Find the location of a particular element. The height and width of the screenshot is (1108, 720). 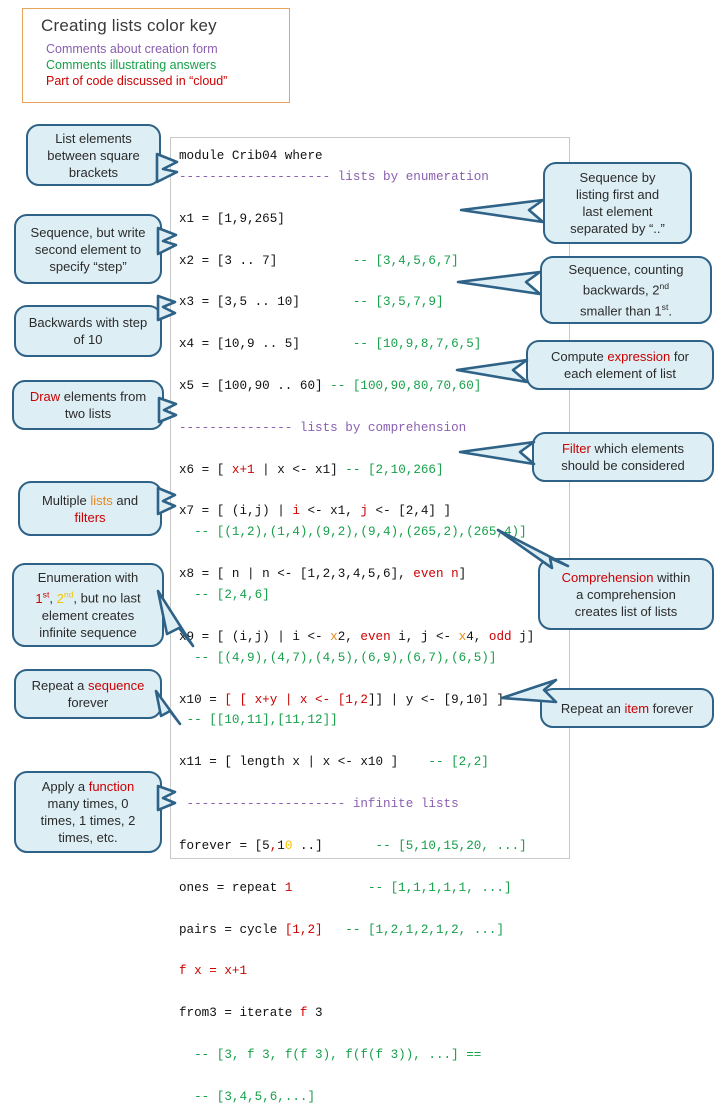

callout-draw-two-lists: Draw elements from two lists is located at coordinates (88, 405).